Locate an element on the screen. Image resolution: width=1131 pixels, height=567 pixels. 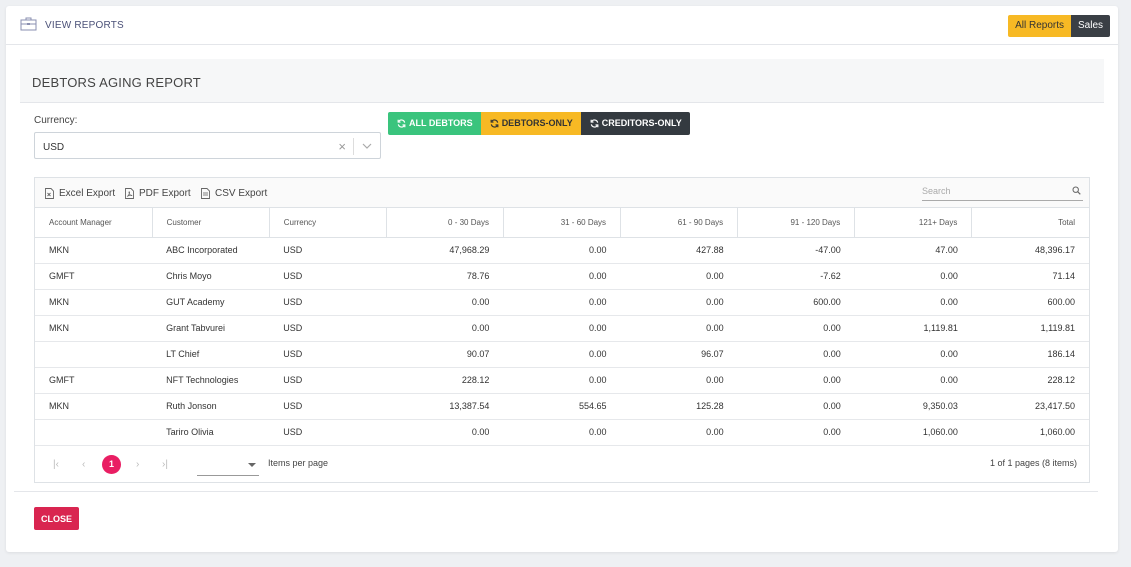
report-title: DEBTORS AGING REPORT is located at coordinates (116, 82).